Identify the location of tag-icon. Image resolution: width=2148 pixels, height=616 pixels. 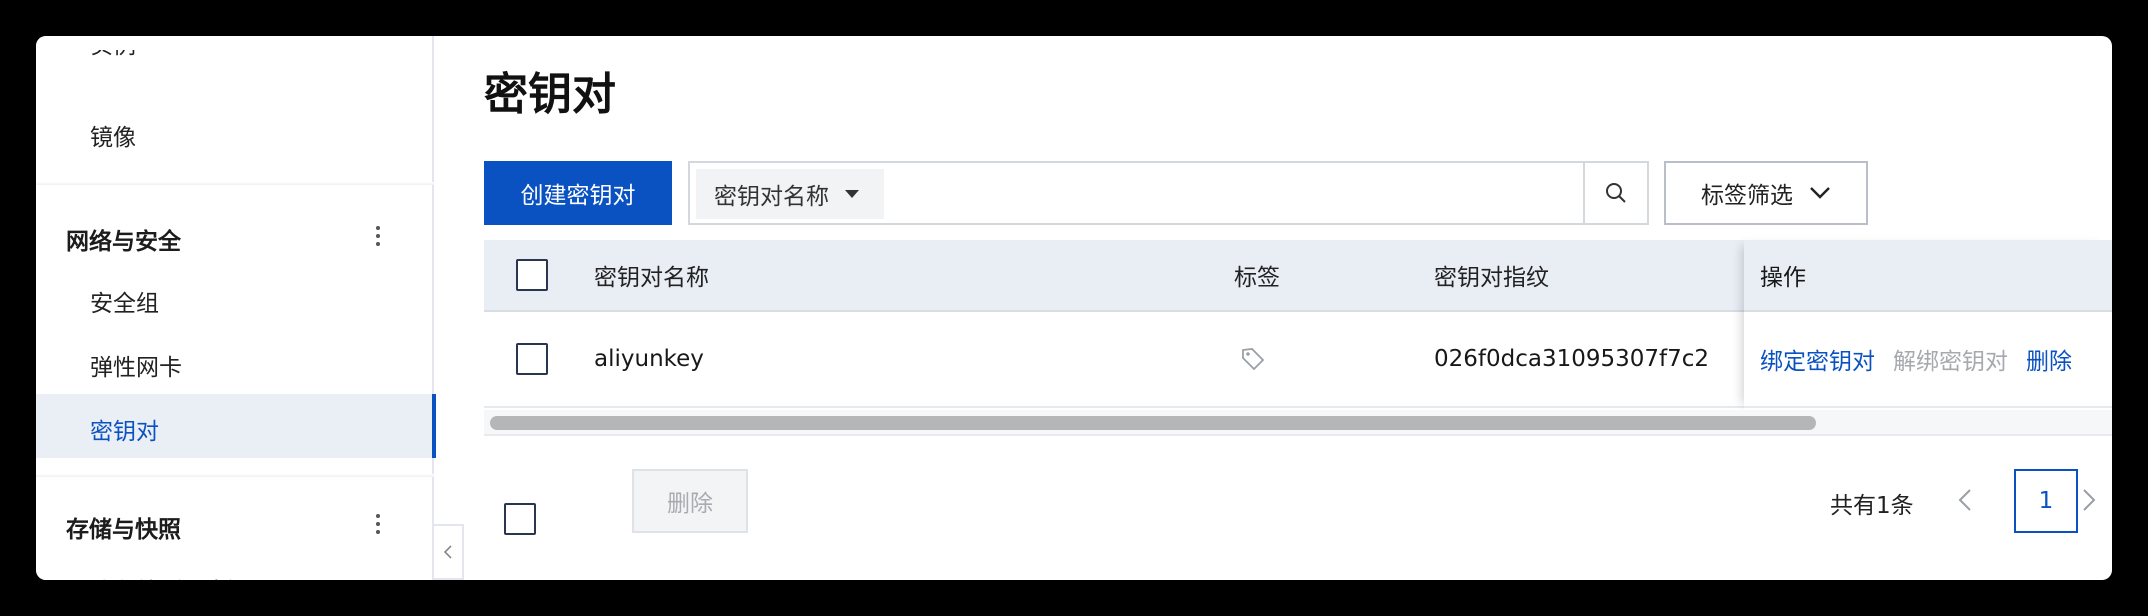
(1253, 359).